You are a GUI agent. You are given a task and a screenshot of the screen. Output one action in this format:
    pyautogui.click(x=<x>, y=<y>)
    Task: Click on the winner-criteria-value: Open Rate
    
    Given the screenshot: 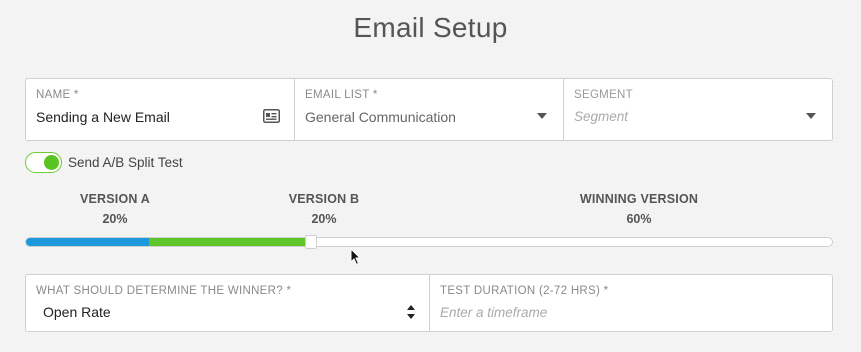 What is the action you would take?
    pyautogui.click(x=77, y=312)
    